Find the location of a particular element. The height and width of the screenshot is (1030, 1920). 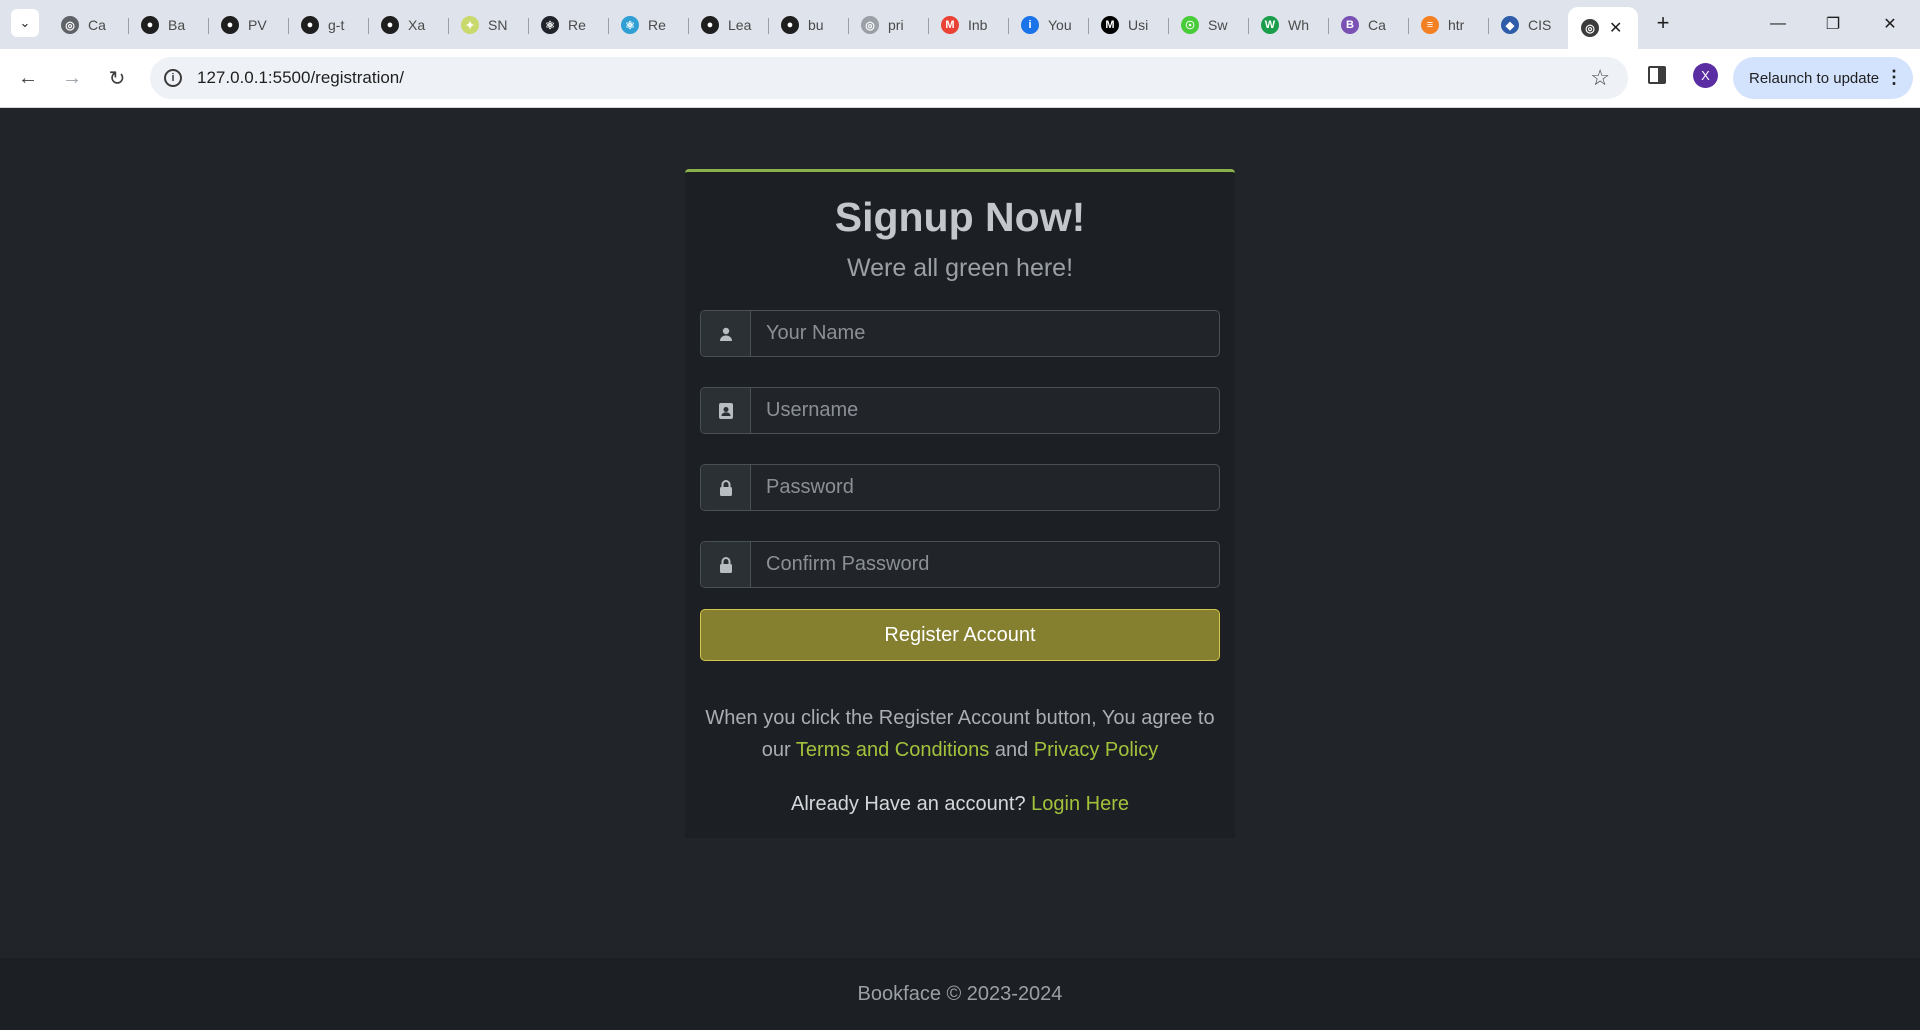

tab-close-icon: ✕ is located at coordinates (1615, 28).